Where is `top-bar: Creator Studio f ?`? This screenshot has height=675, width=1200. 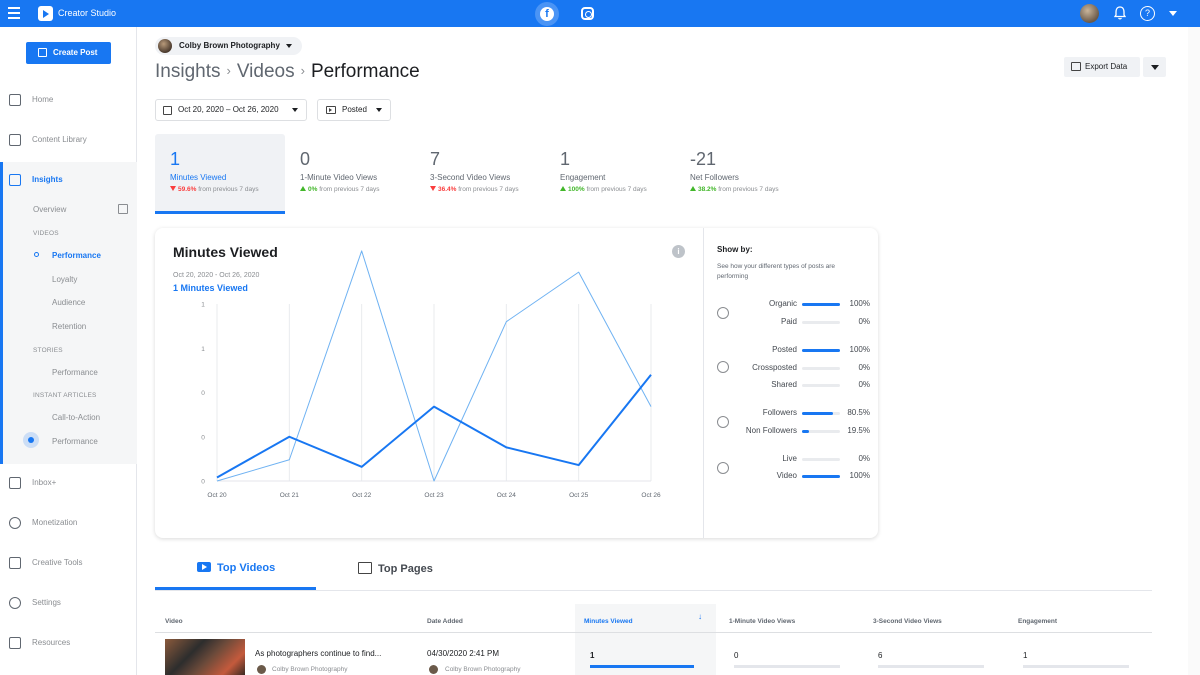
top-bar: Creator Studio f ? is located at coordinates (600, 13).